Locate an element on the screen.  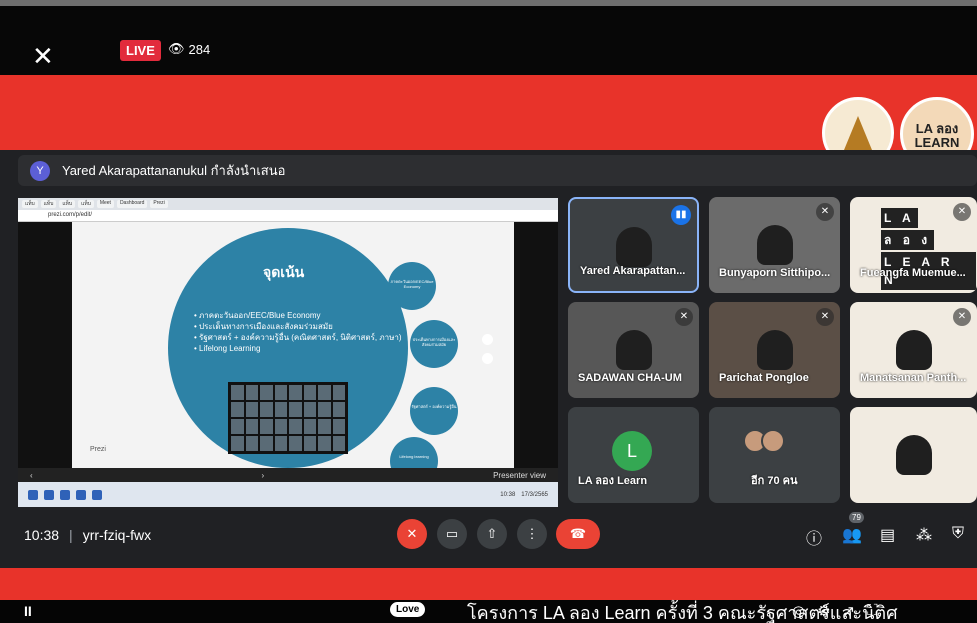
hangup-icon: ☎ is located at coordinates (578, 533).